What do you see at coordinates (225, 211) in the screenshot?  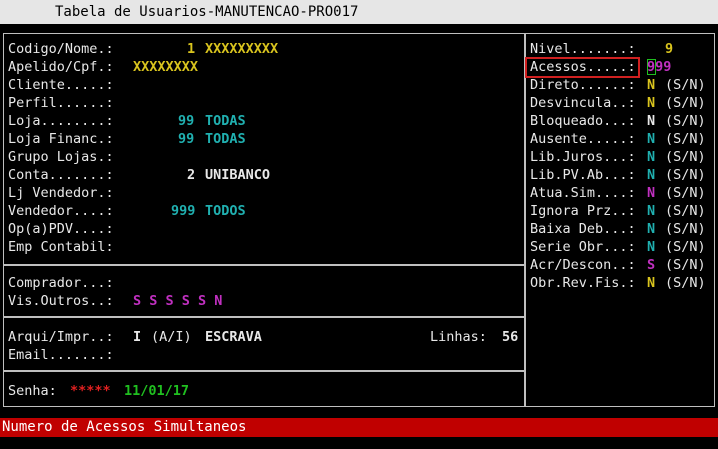 I see `vendedor-name: TODOS` at bounding box center [225, 211].